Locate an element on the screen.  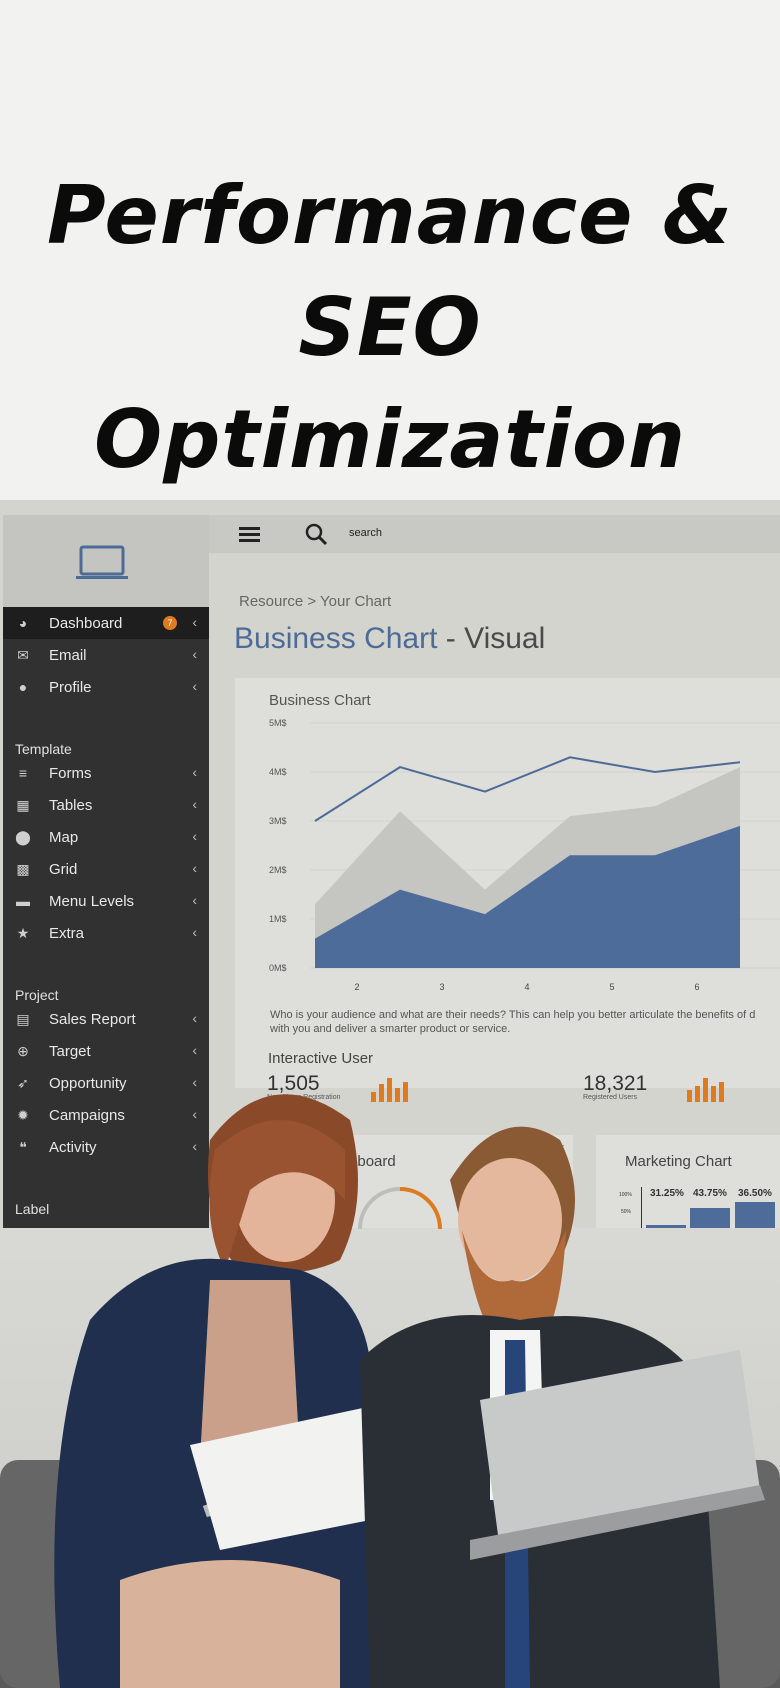
hero-line-2: SEO Optimization is located at coordinates (390, 383).